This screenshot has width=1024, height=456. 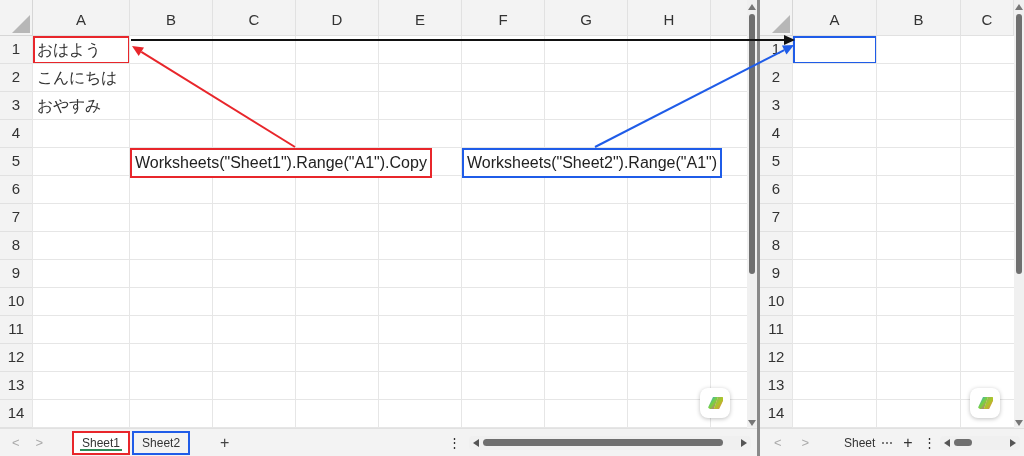 What do you see at coordinates (16, 50) in the screenshot?
I see `row-header: 1` at bounding box center [16, 50].